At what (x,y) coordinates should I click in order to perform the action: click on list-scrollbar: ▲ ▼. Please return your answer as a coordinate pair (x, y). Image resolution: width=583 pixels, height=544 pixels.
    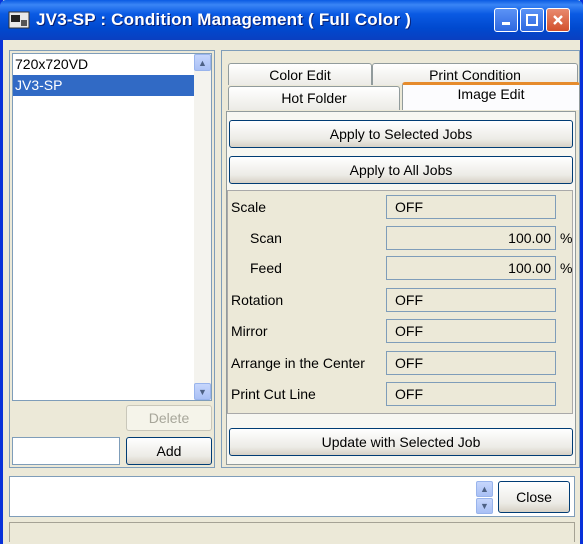
    Looking at the image, I should click on (202, 227).